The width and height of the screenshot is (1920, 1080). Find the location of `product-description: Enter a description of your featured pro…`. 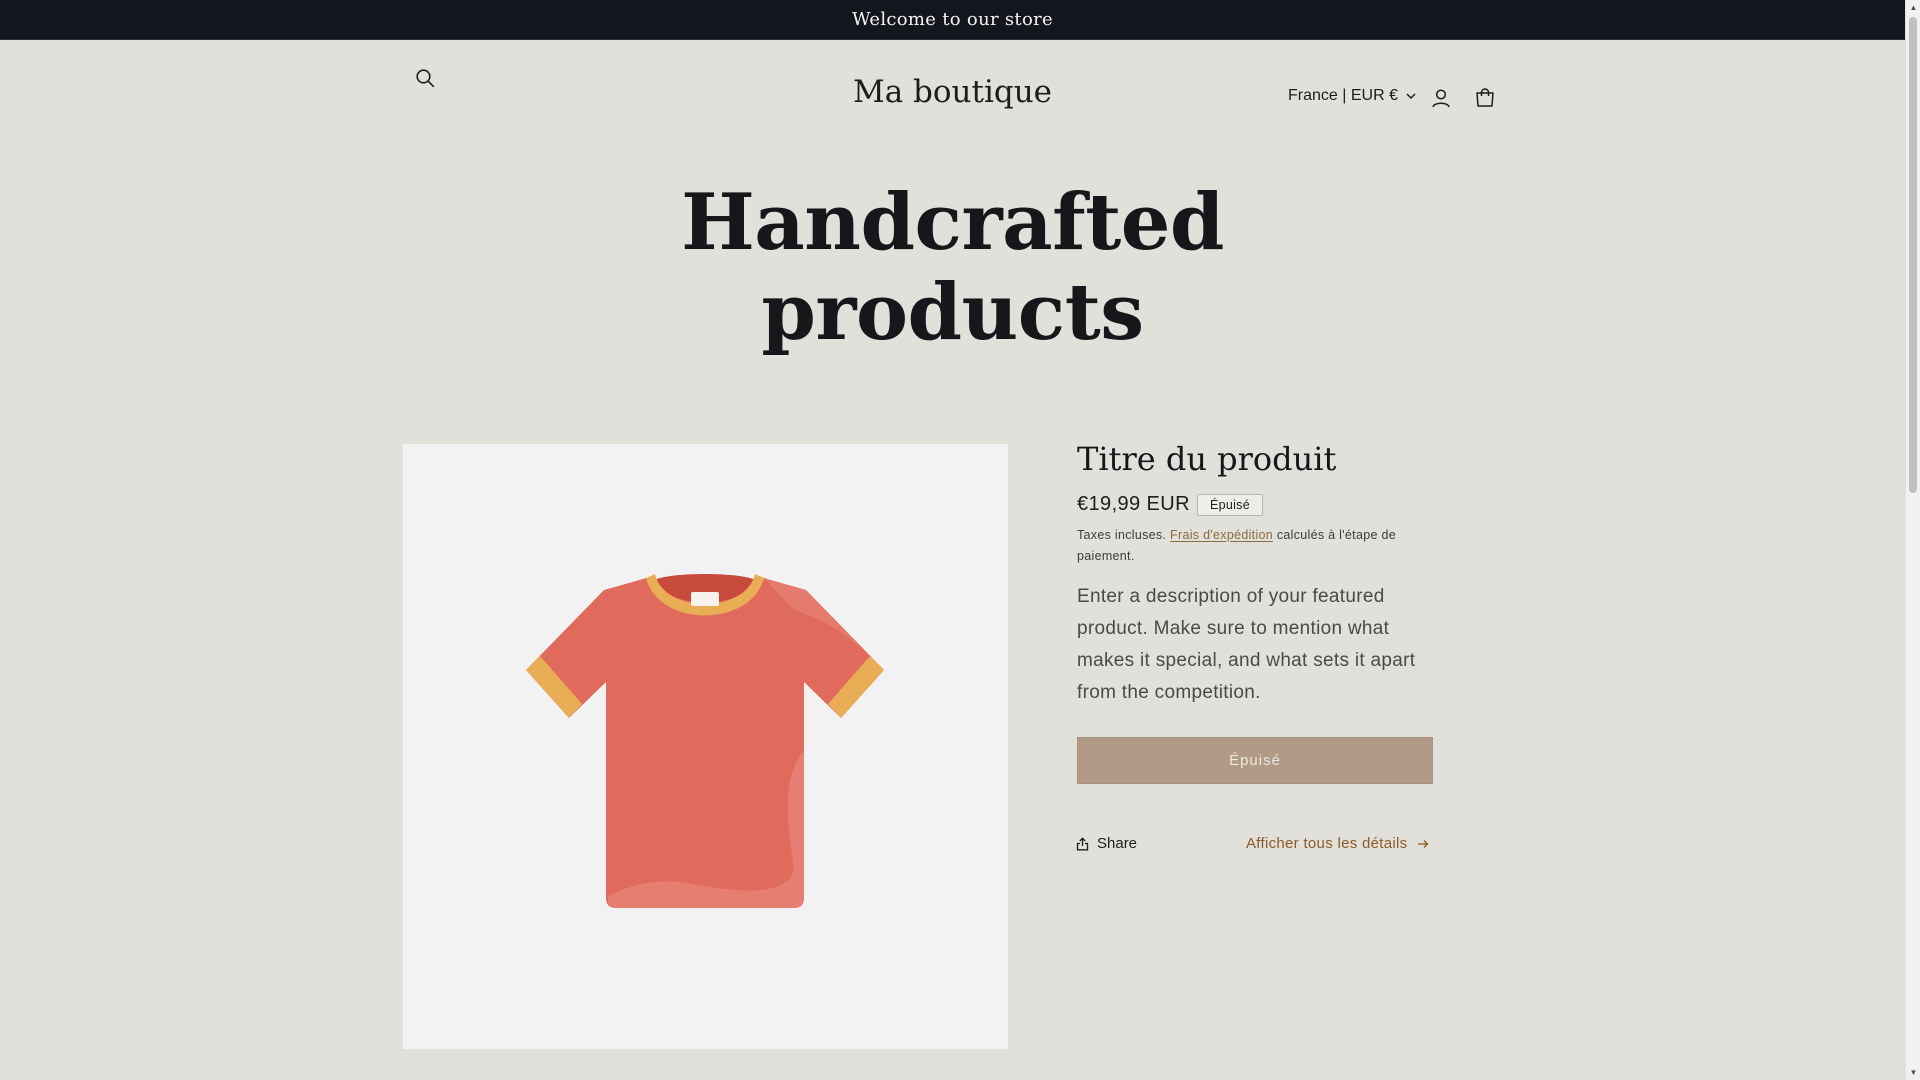

product-description: Enter a description of your featured pro… is located at coordinates (1246, 644).